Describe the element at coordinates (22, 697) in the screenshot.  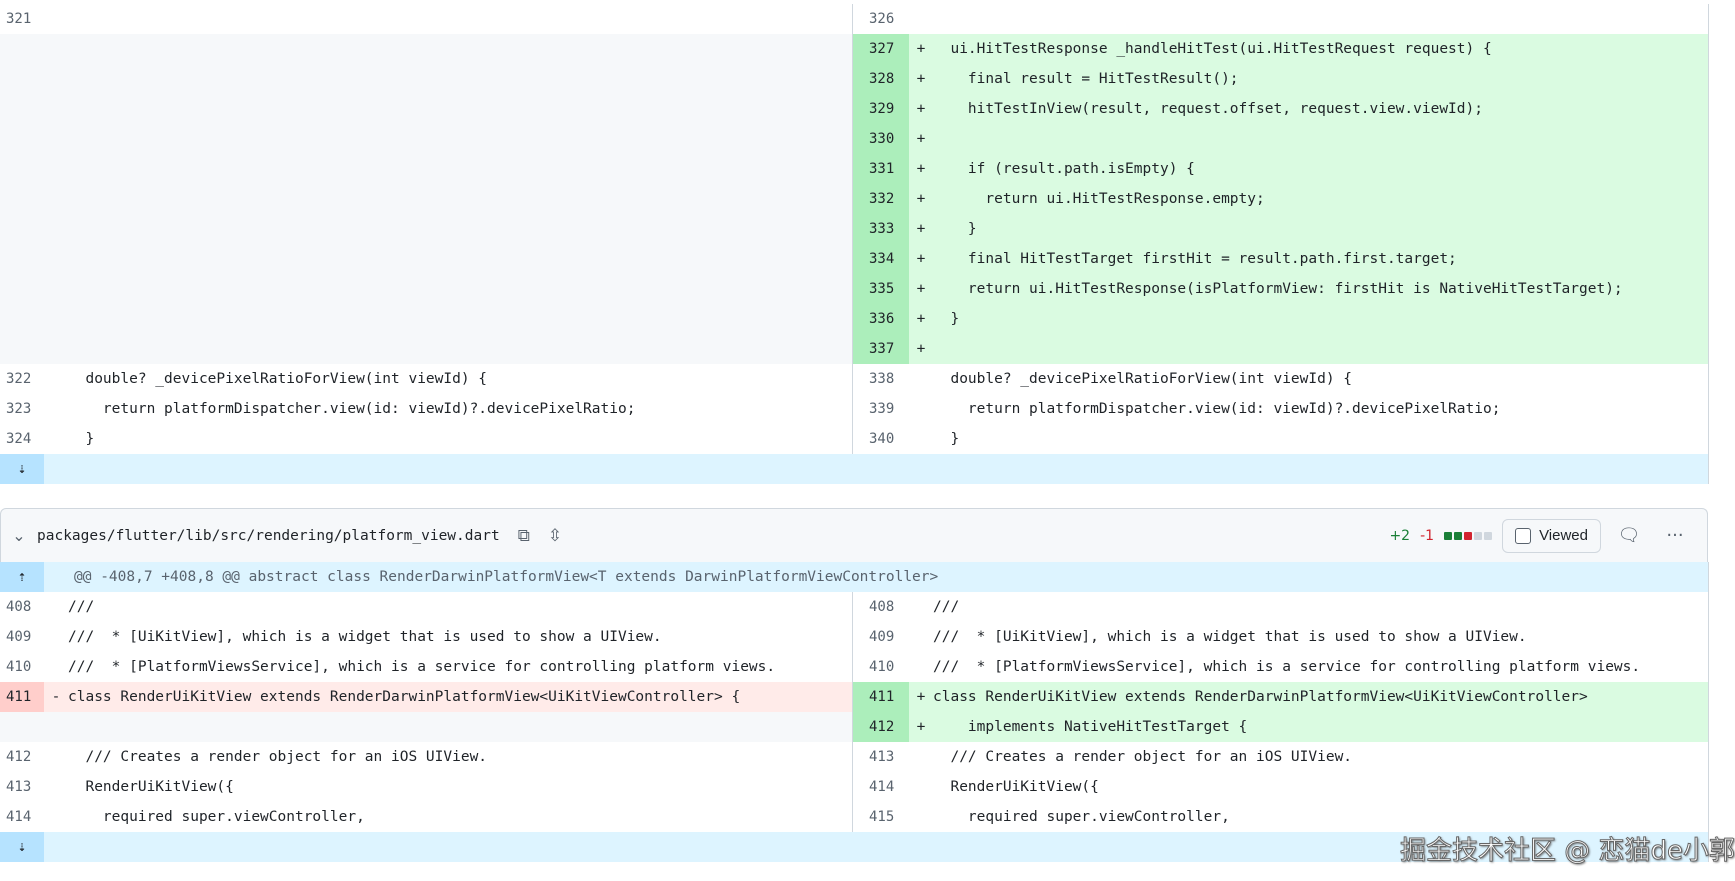
I see `old-line-number: 411` at that location.